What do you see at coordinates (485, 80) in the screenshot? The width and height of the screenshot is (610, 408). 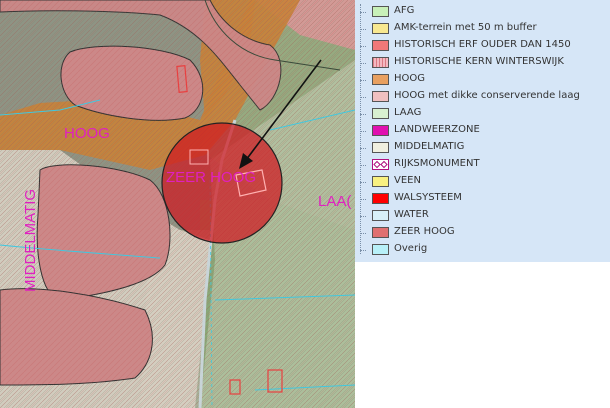 I see `legend-item: HOOG` at bounding box center [485, 80].